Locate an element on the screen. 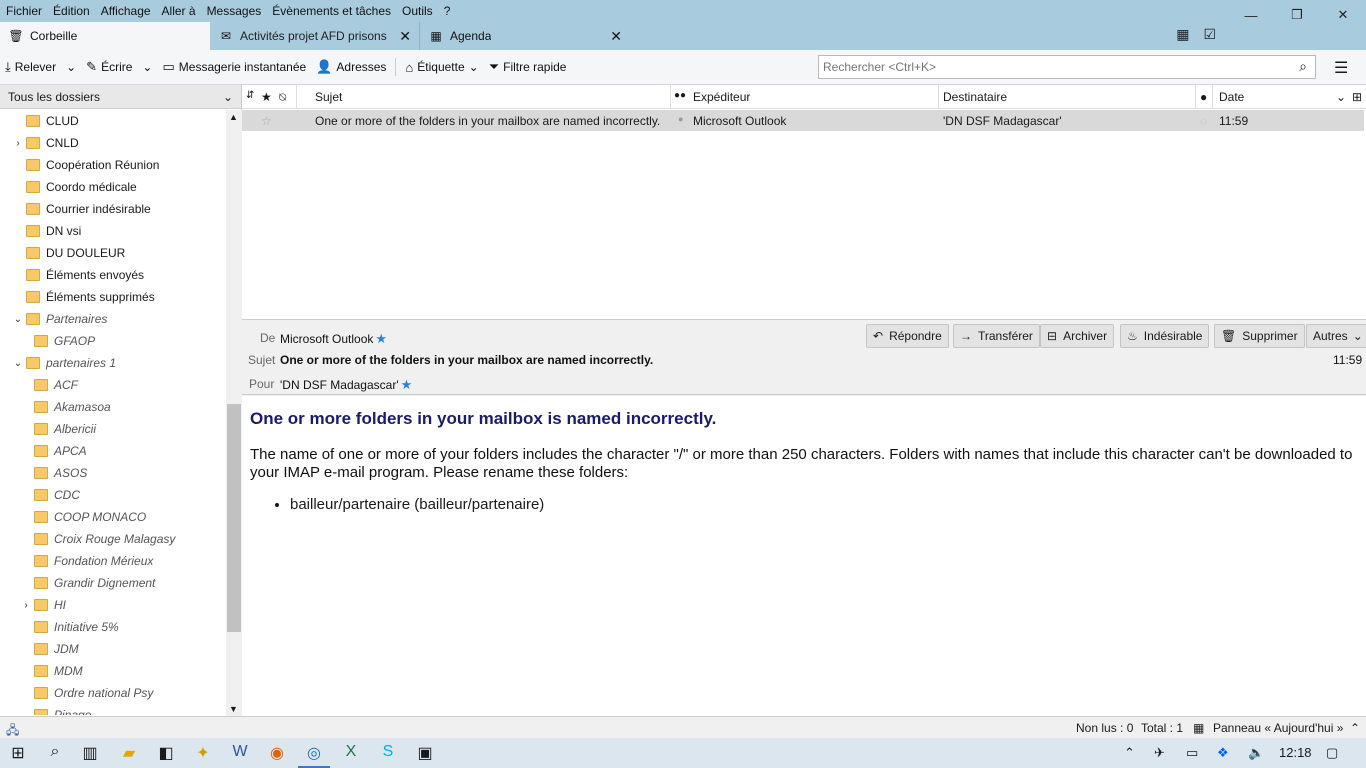  column-subject: Sujet is located at coordinates (328, 97).